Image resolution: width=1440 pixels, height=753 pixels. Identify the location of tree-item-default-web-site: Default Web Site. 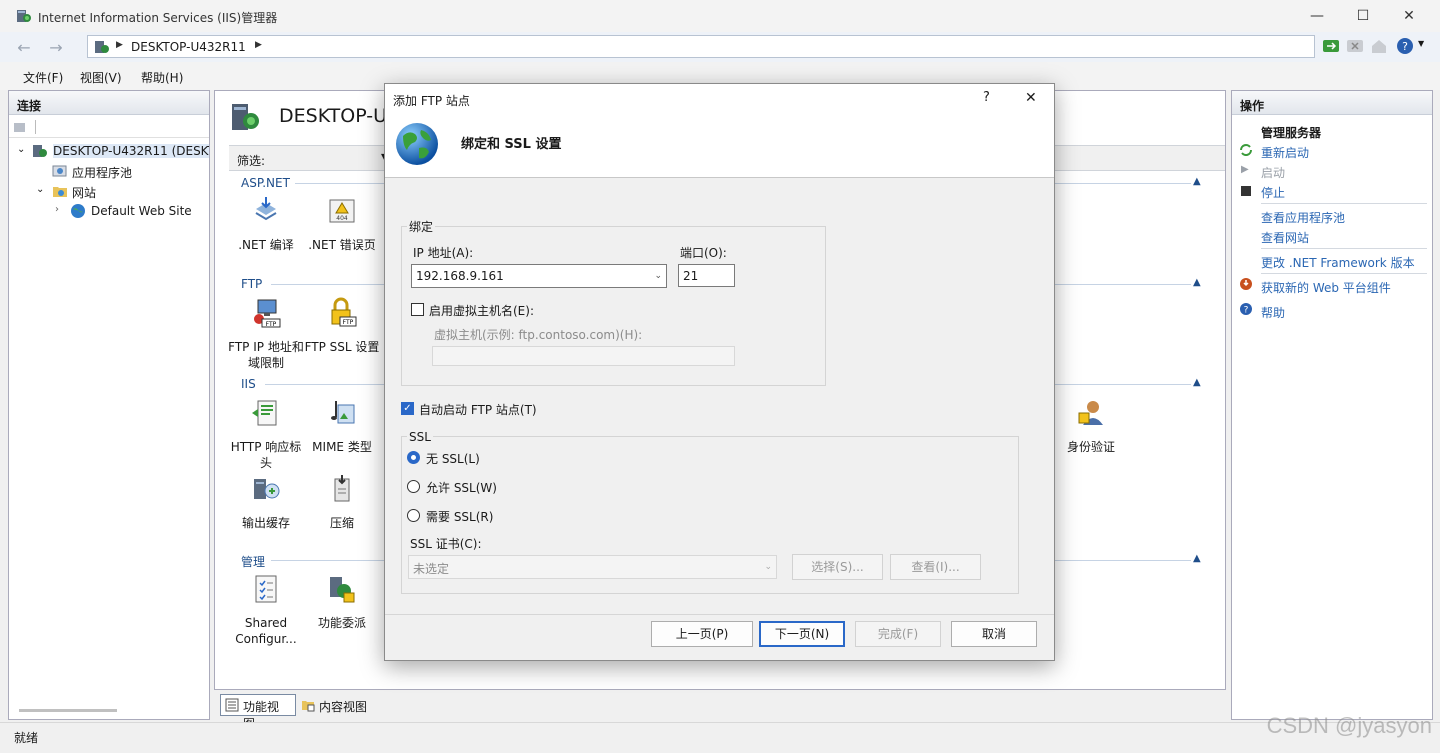
(141, 211).